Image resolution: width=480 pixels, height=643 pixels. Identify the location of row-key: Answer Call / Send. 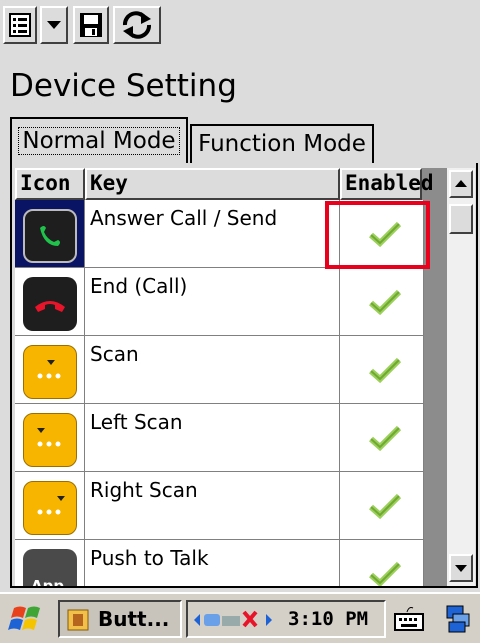
(212, 234).